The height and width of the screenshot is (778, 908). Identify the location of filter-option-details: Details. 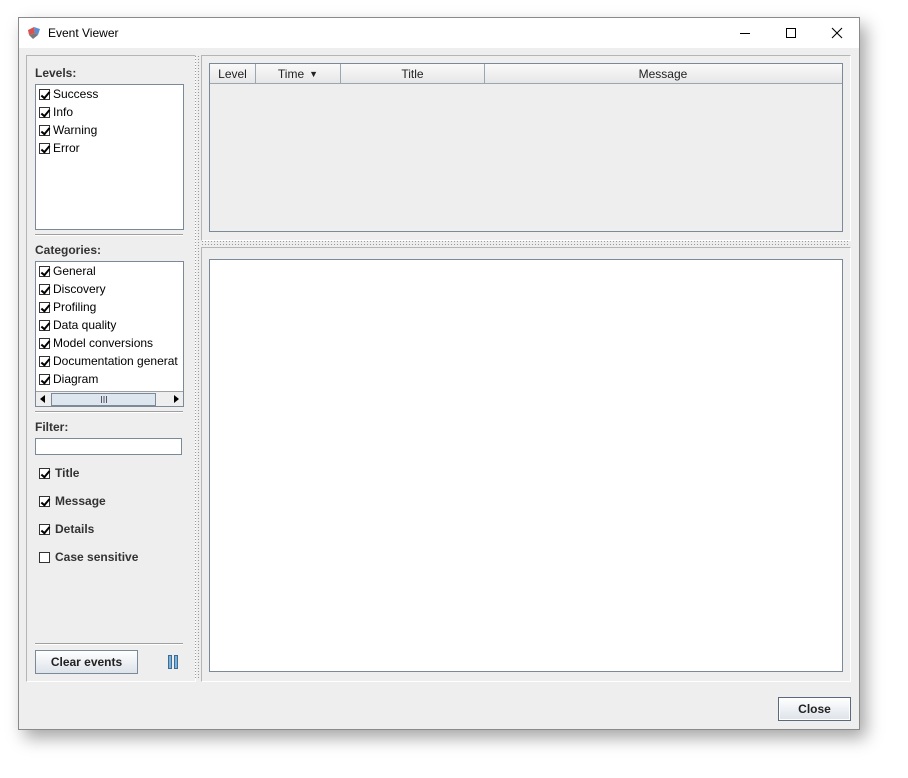
(66, 529).